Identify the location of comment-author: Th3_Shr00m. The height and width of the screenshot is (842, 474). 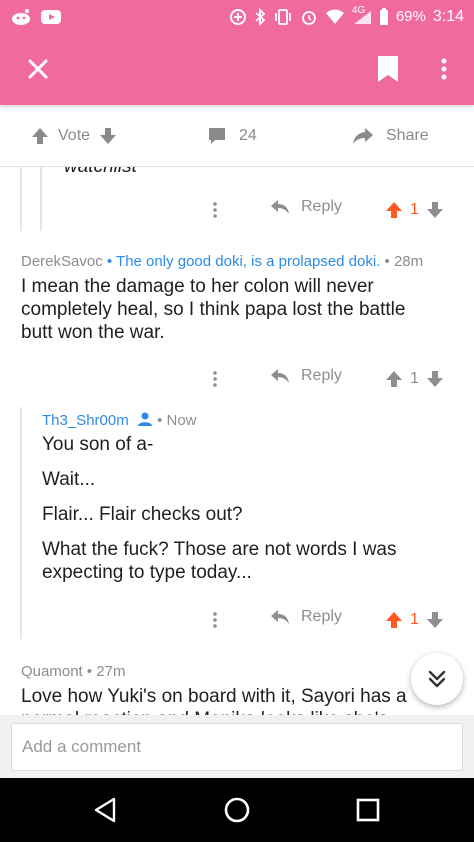
(85, 420).